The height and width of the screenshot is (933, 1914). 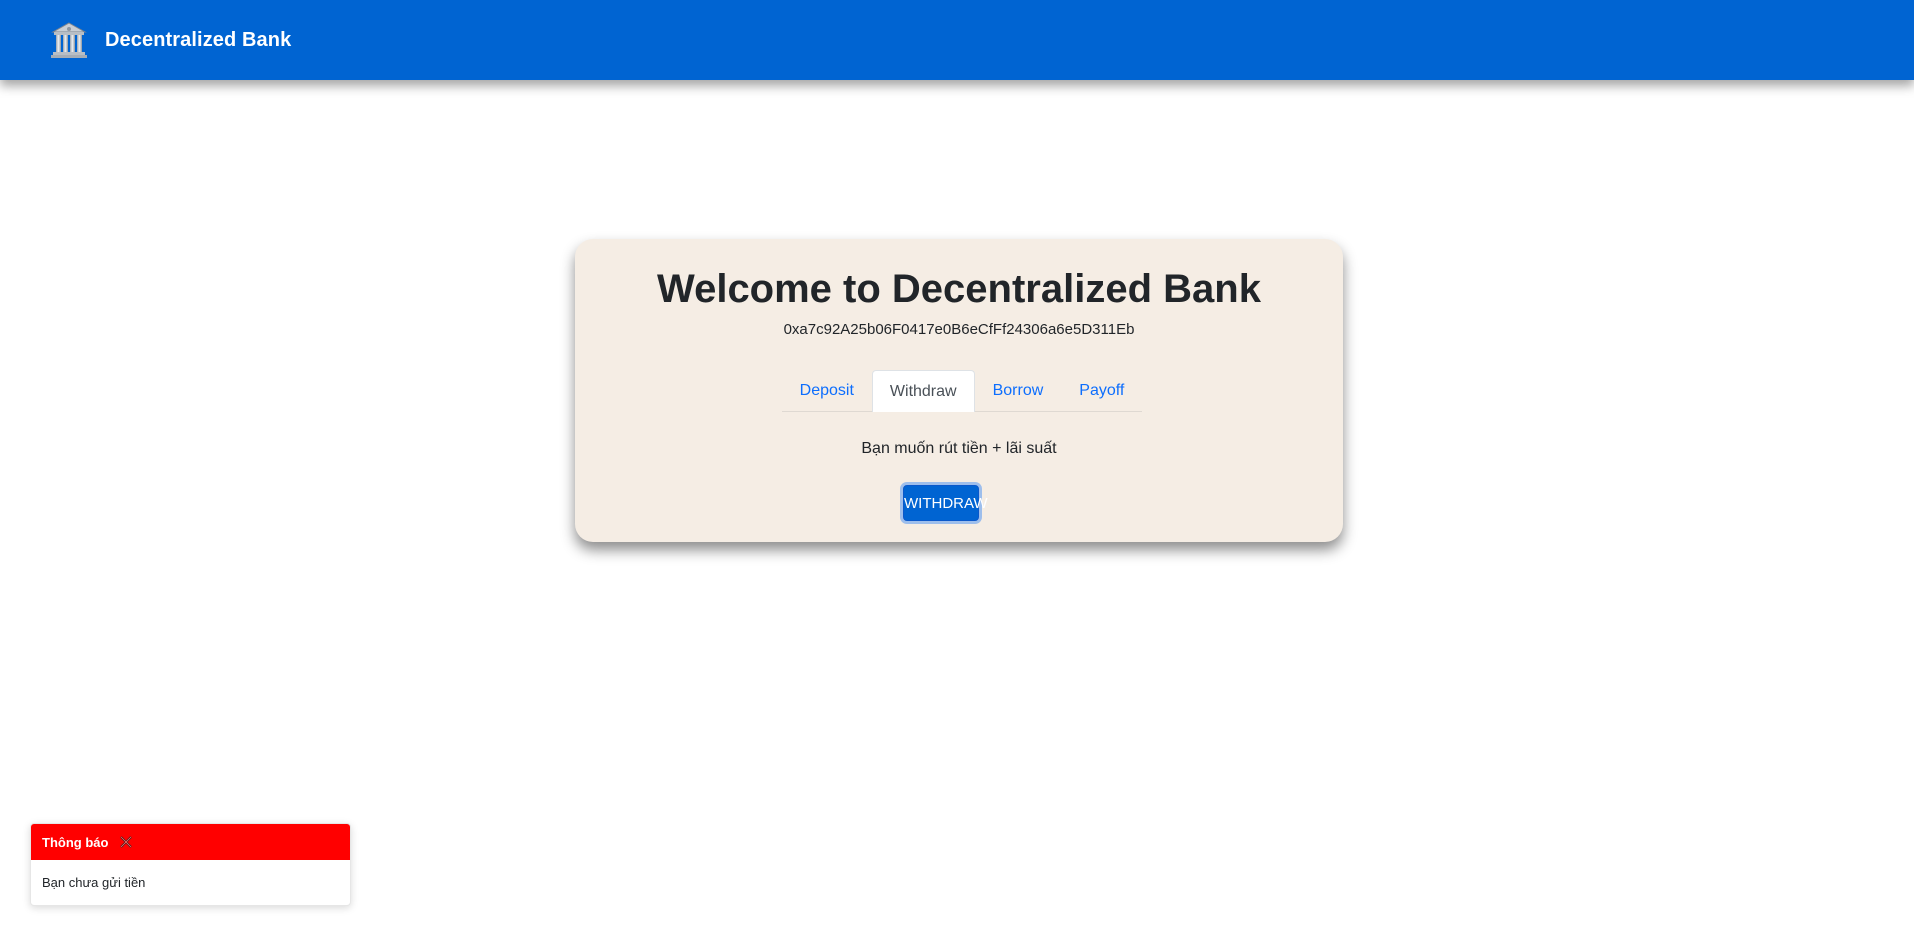 What do you see at coordinates (1018, 390) in the screenshot?
I see `tab-borrow: Borrow` at bounding box center [1018, 390].